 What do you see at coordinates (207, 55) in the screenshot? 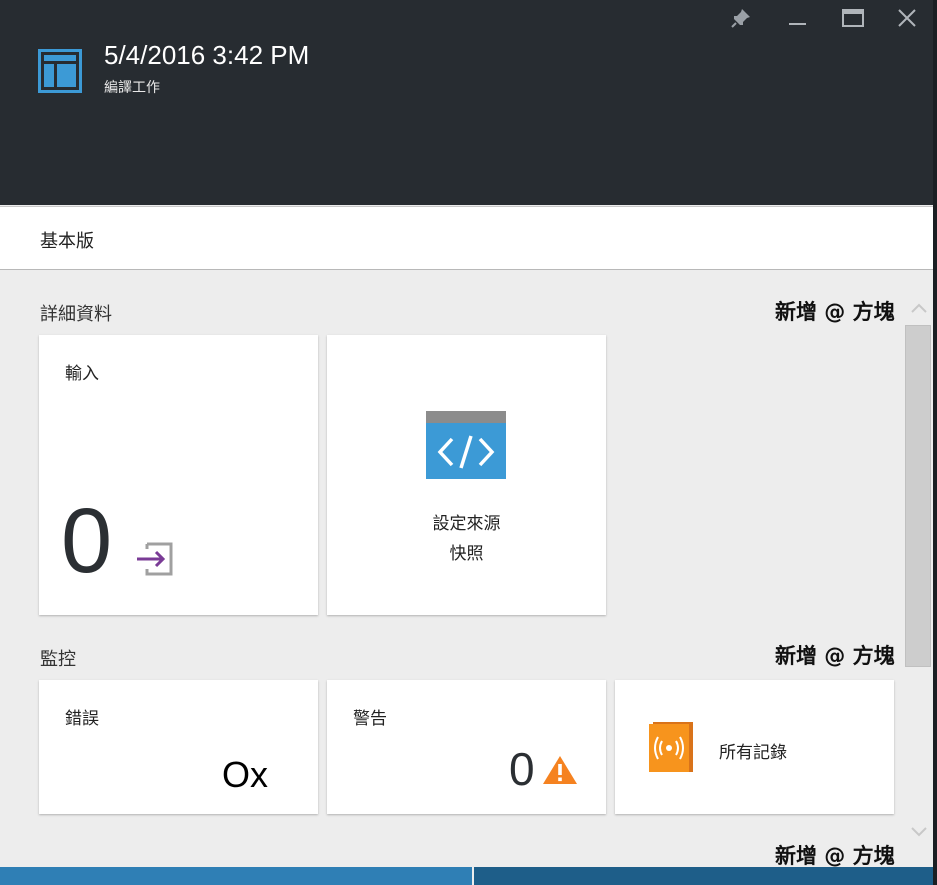
I see `blade-title: 5/4/2016 3:42 PM` at bounding box center [207, 55].